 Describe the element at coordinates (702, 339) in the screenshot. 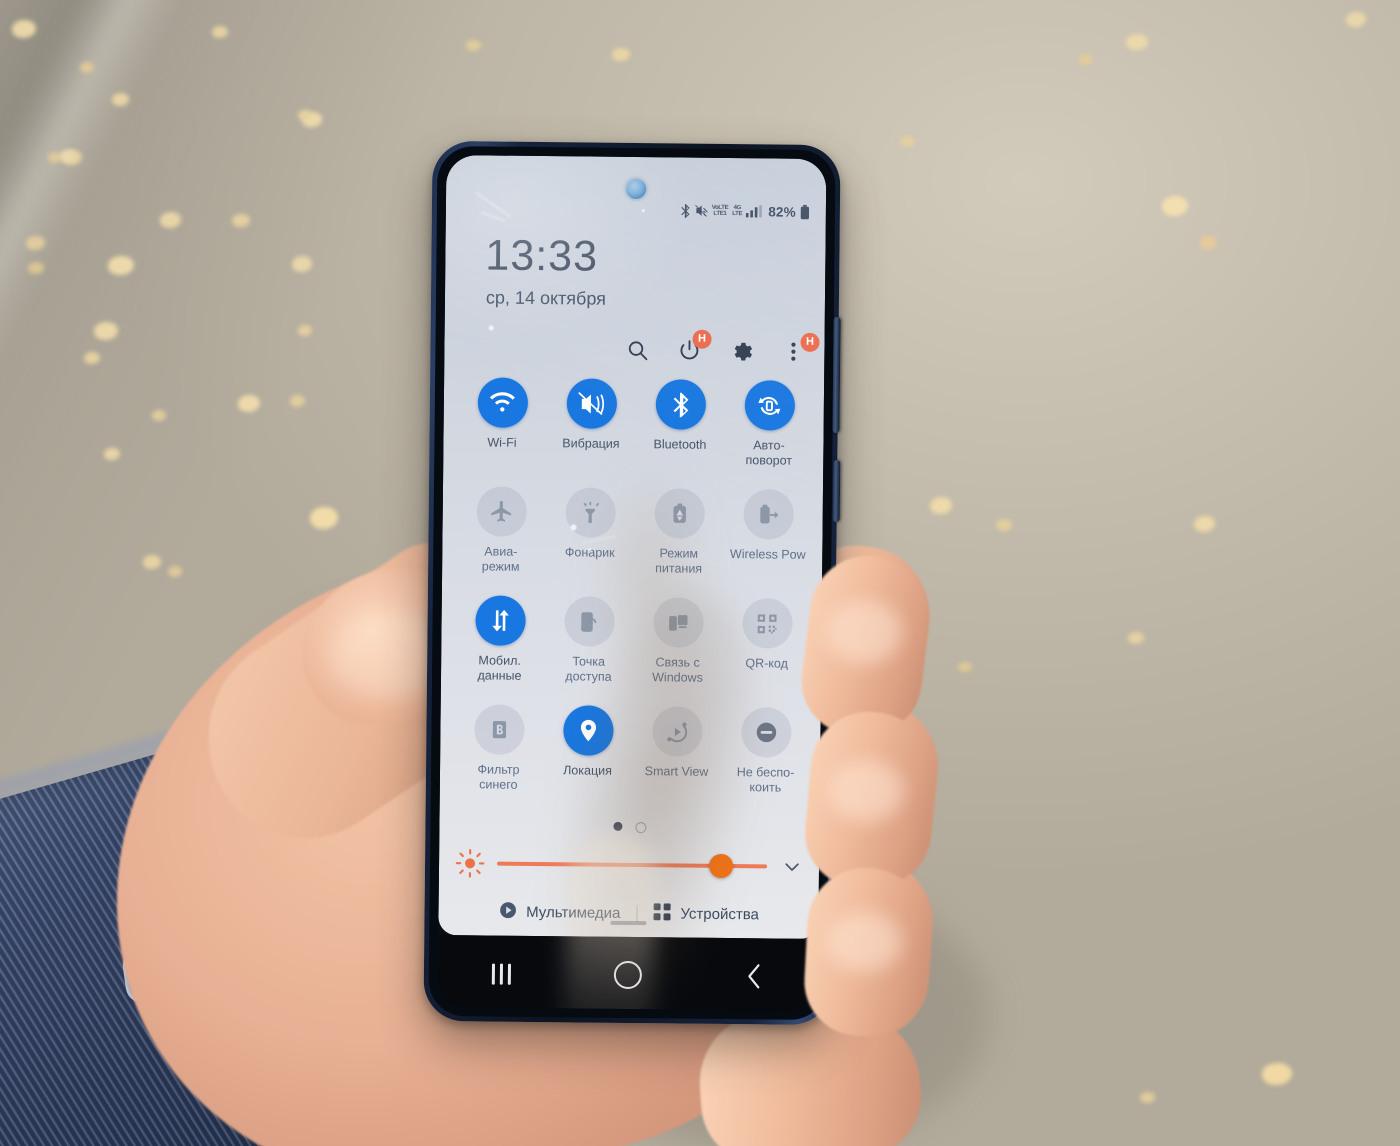

I see `power-badge: H` at that location.